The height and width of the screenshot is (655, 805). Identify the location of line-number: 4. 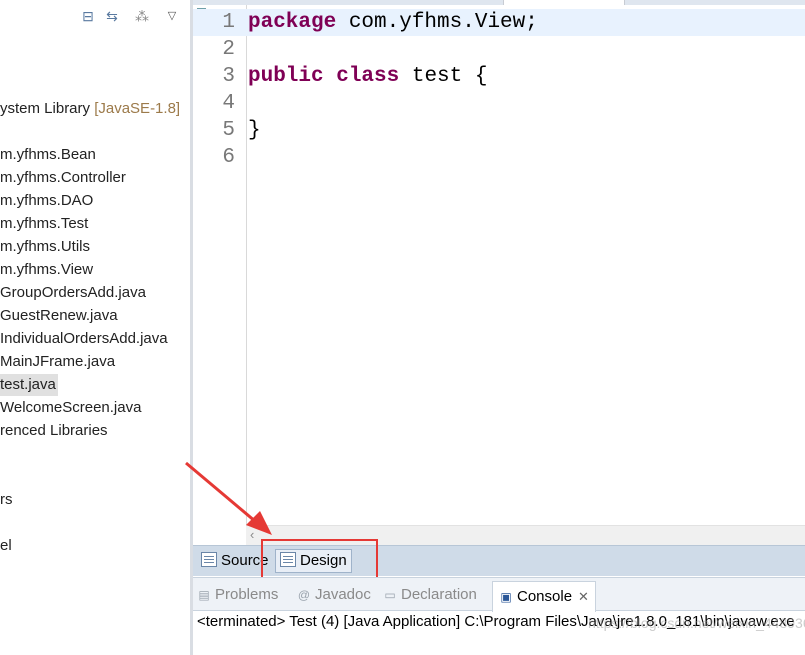
(228, 103).